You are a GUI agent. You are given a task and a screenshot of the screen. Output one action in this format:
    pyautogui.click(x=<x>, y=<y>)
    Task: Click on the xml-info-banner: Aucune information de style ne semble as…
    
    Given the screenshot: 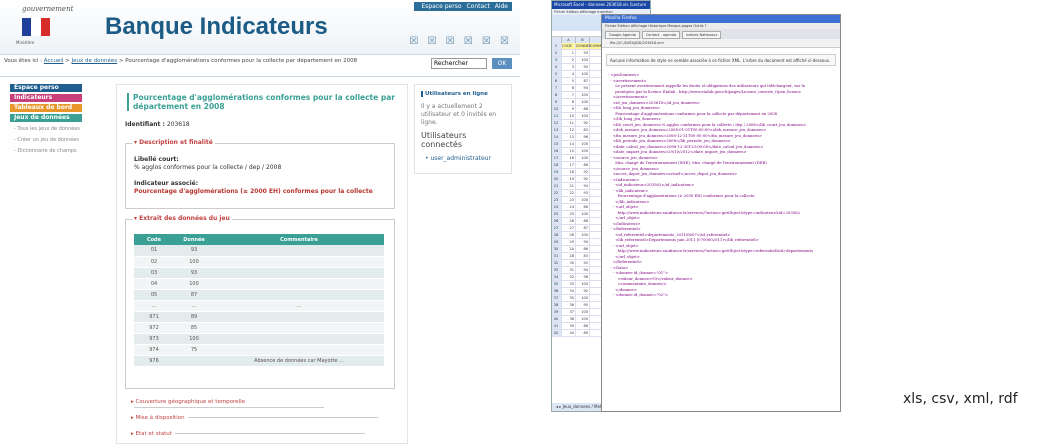 What is the action you would take?
    pyautogui.click(x=721, y=60)
    